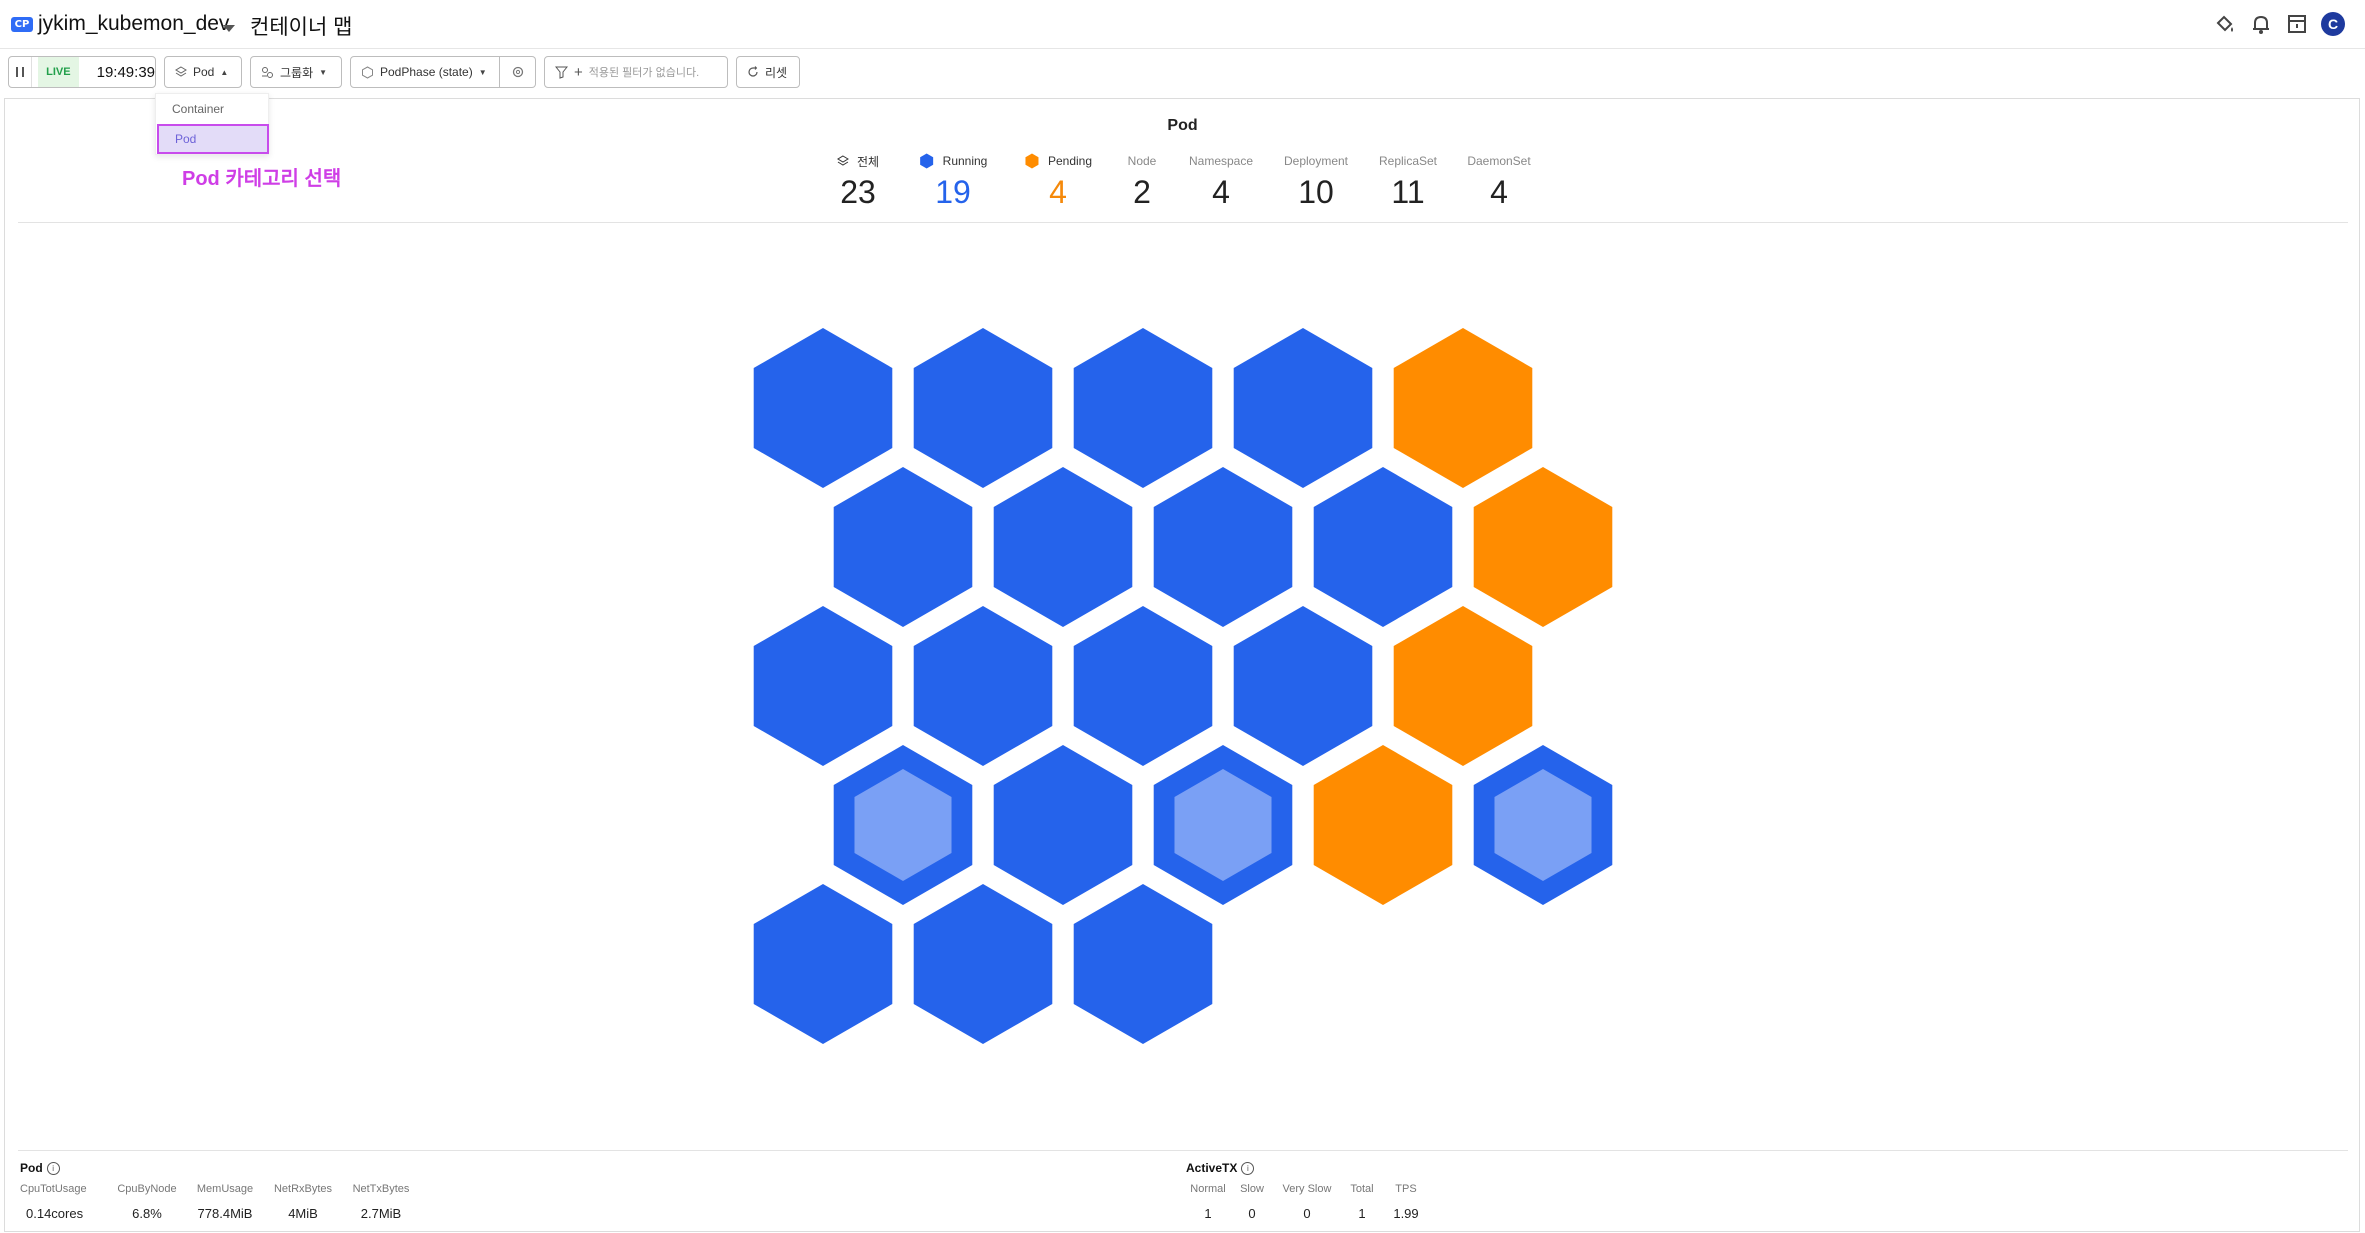 Image resolution: width=2365 pixels, height=1233 pixels. I want to click on metric-col: CpuByNode 6.8%, so click(147, 1202).